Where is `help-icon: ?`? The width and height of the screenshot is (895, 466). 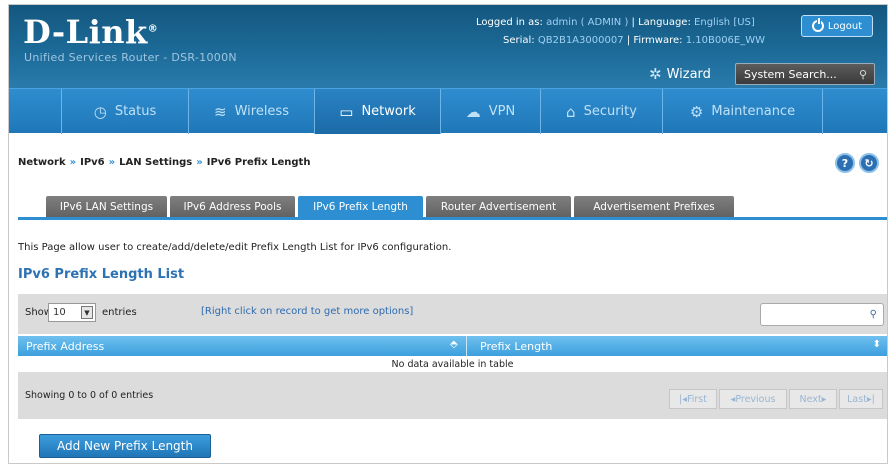
help-icon: ? is located at coordinates (845, 163).